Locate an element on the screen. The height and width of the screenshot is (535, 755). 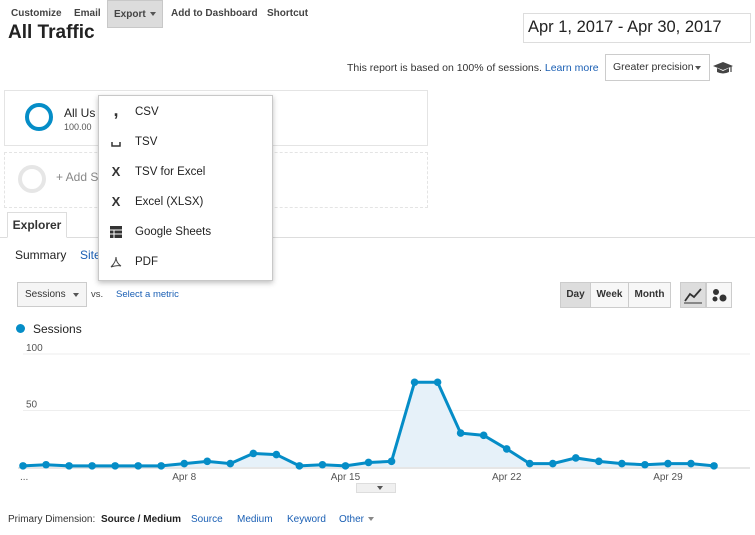
graduation-cap-icon is located at coordinates (723, 68).